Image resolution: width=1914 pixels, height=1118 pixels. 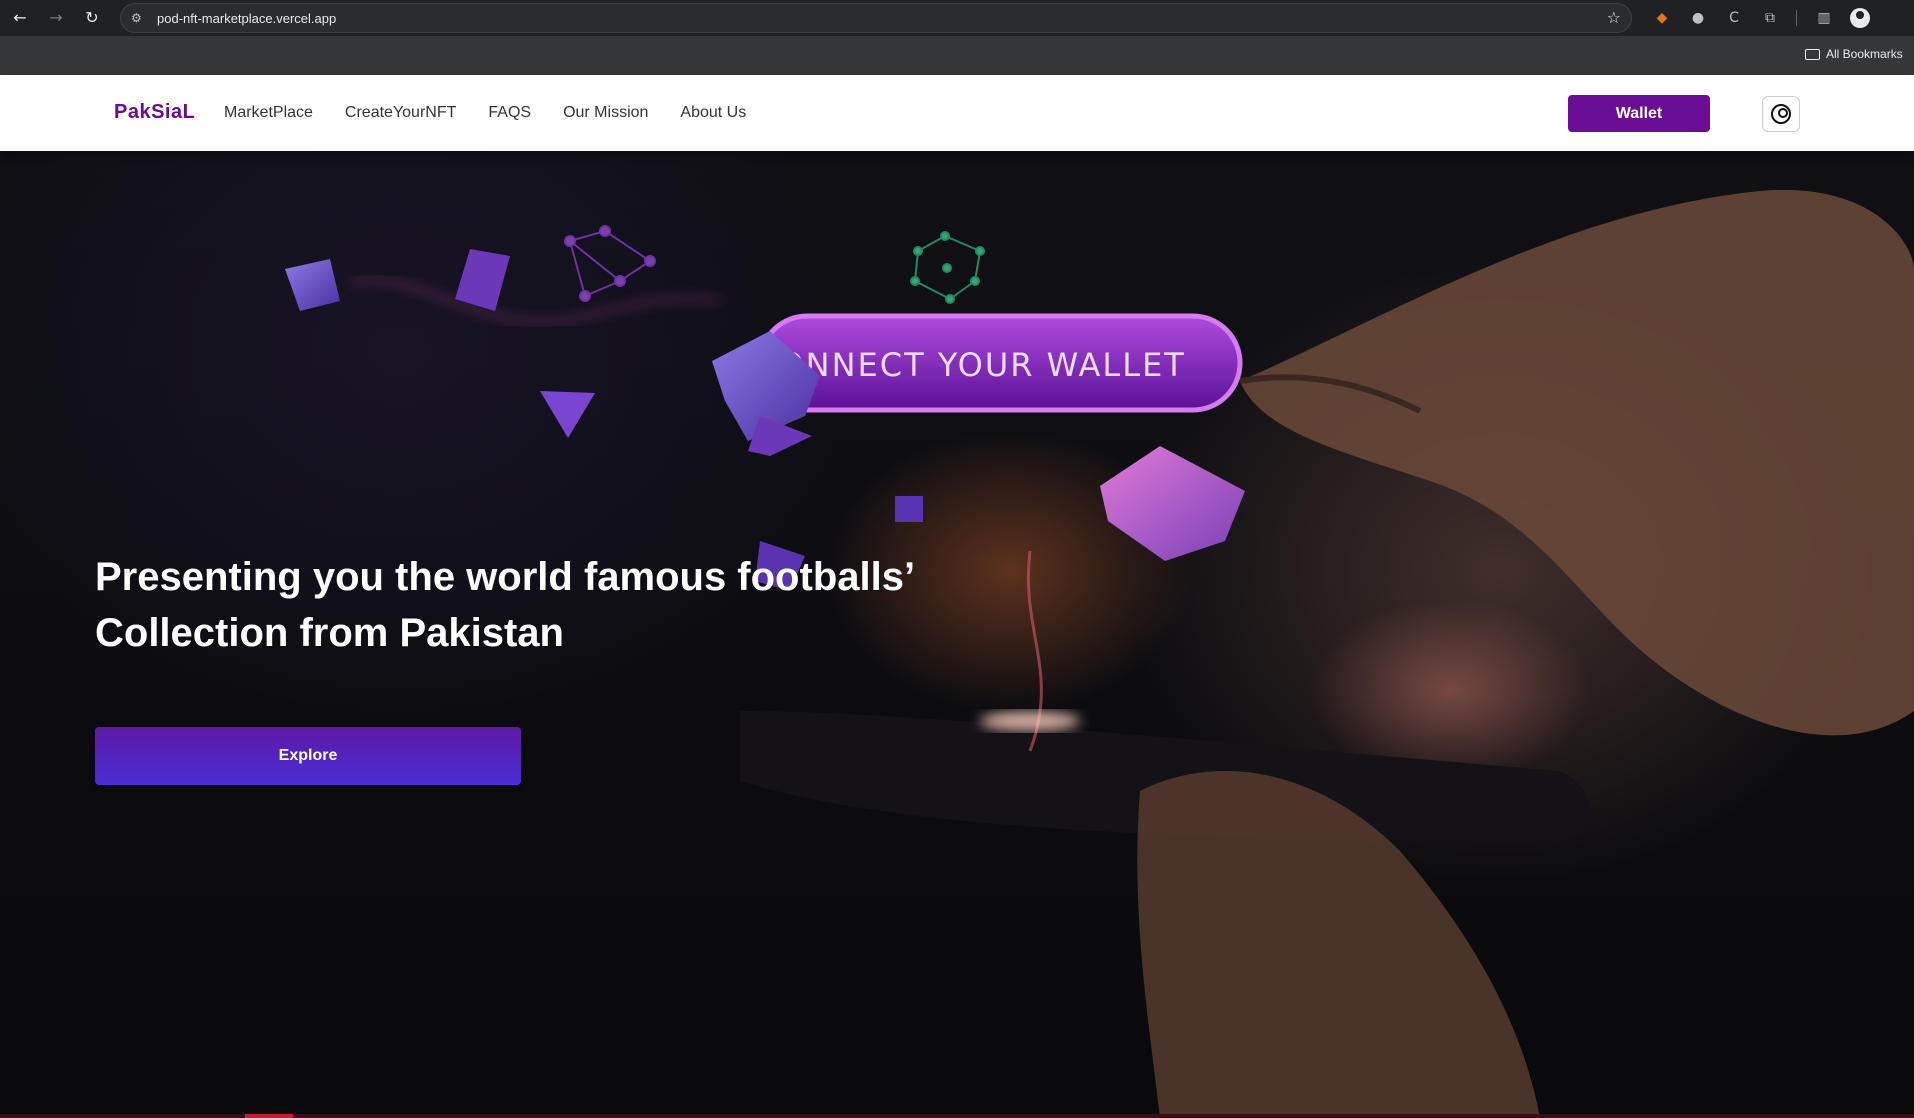 I want to click on page-bottom-accent, so click(x=957, y=1116).